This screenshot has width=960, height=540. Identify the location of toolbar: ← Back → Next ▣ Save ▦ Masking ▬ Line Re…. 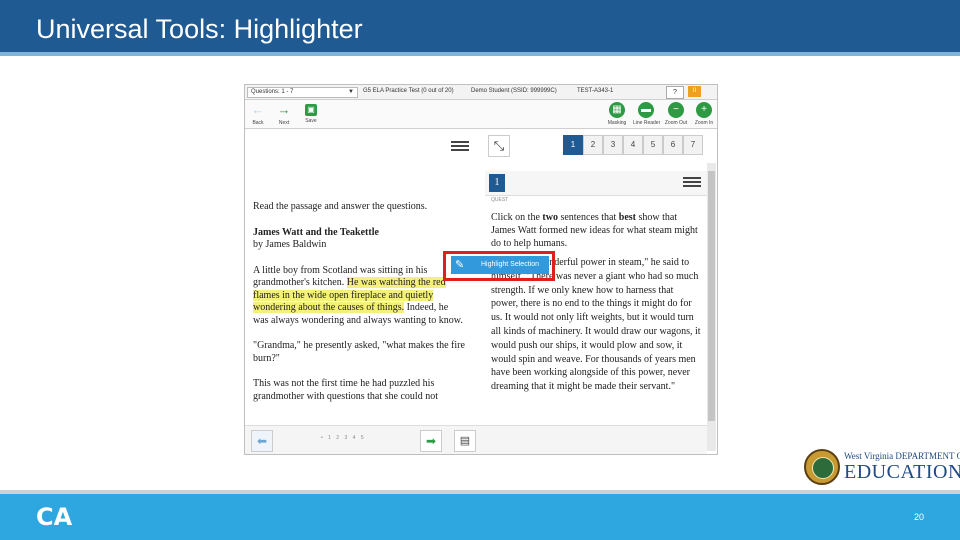
(481, 114).